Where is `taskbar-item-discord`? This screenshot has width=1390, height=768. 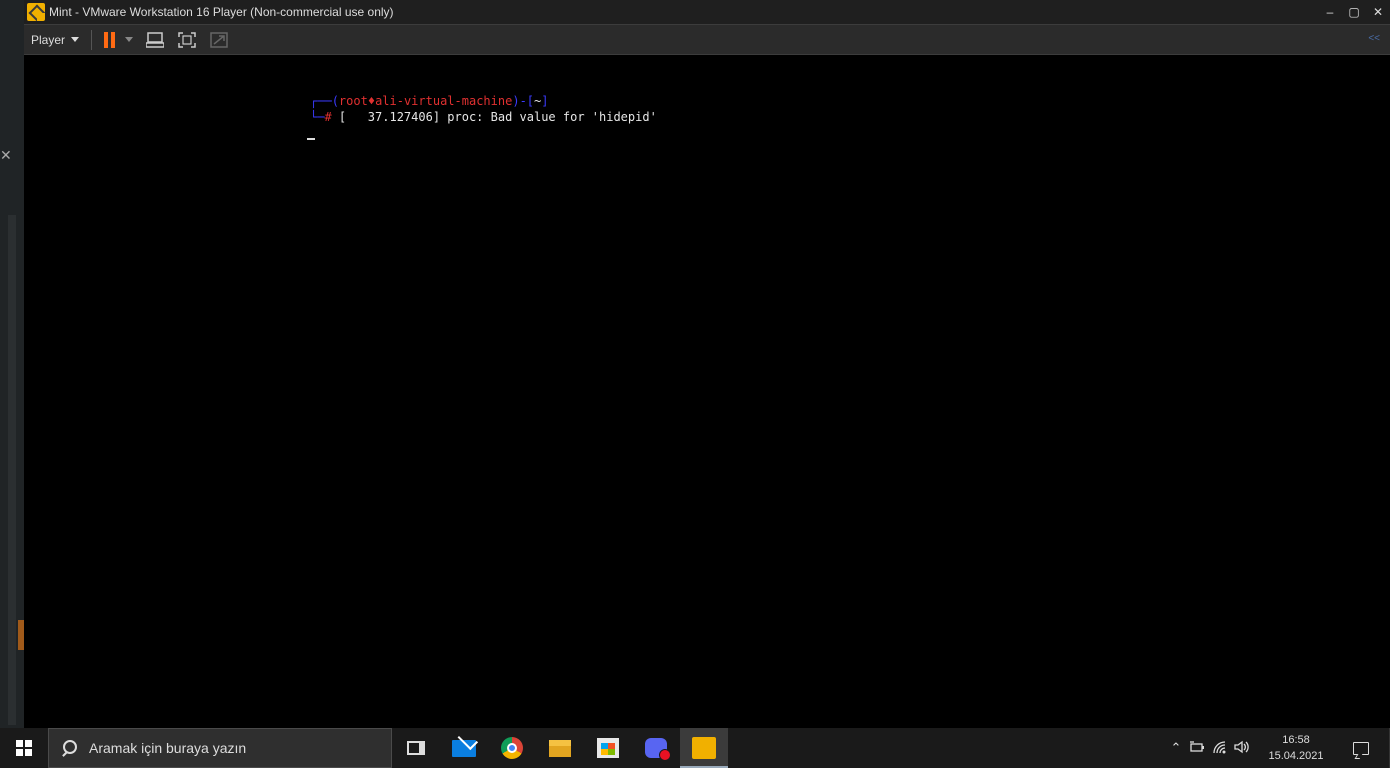
taskbar-item-discord is located at coordinates (656, 748).